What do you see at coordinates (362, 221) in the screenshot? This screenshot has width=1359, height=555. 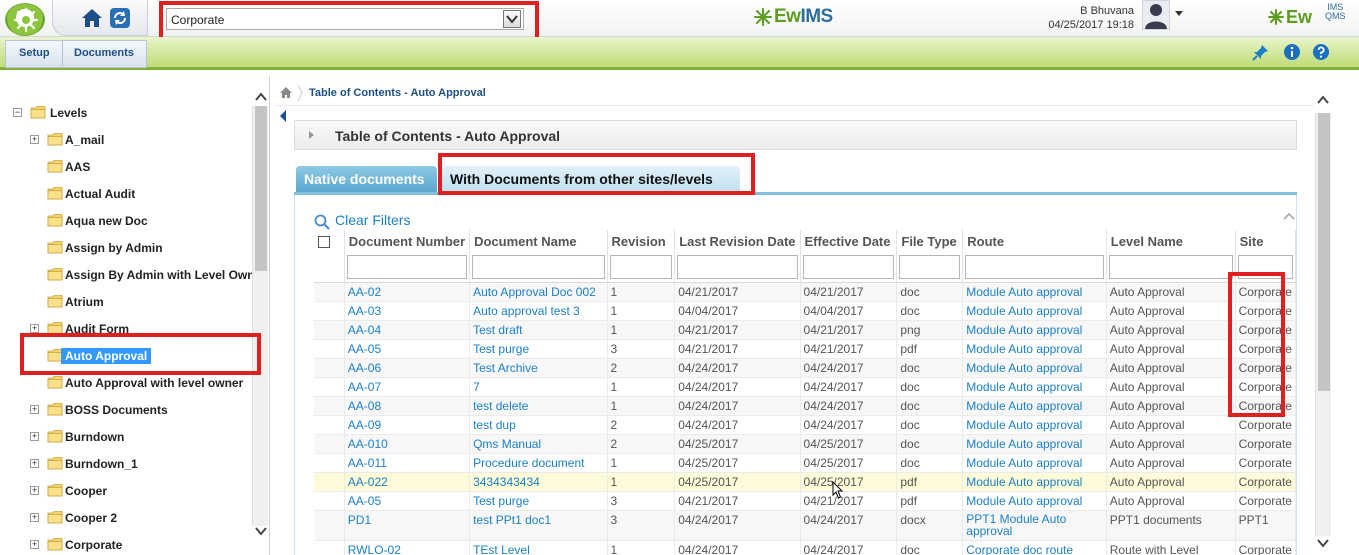 I see `clear-filters-link: Clear Filters` at bounding box center [362, 221].